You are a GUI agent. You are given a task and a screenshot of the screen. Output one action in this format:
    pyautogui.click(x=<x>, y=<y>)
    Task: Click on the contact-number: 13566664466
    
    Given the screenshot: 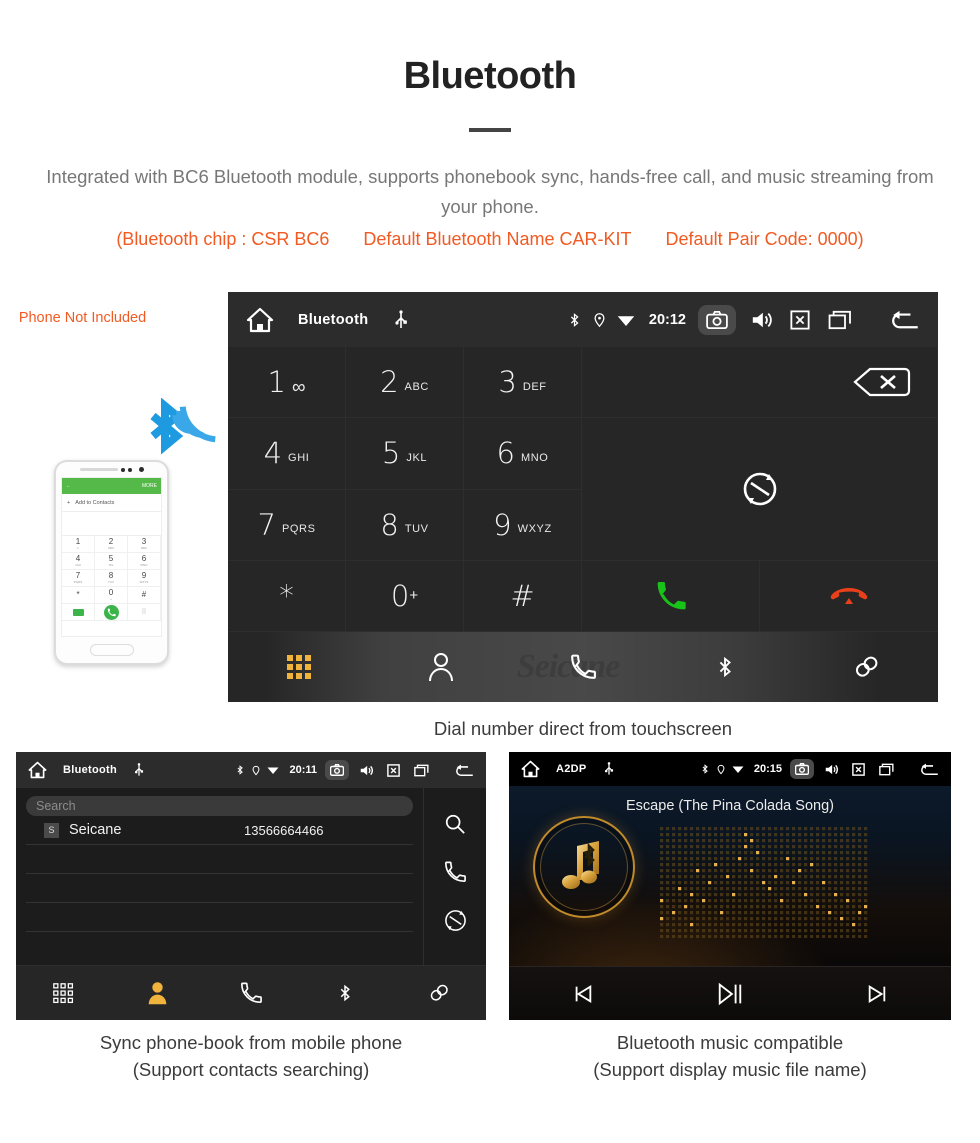 What is the action you would take?
    pyautogui.click(x=284, y=830)
    